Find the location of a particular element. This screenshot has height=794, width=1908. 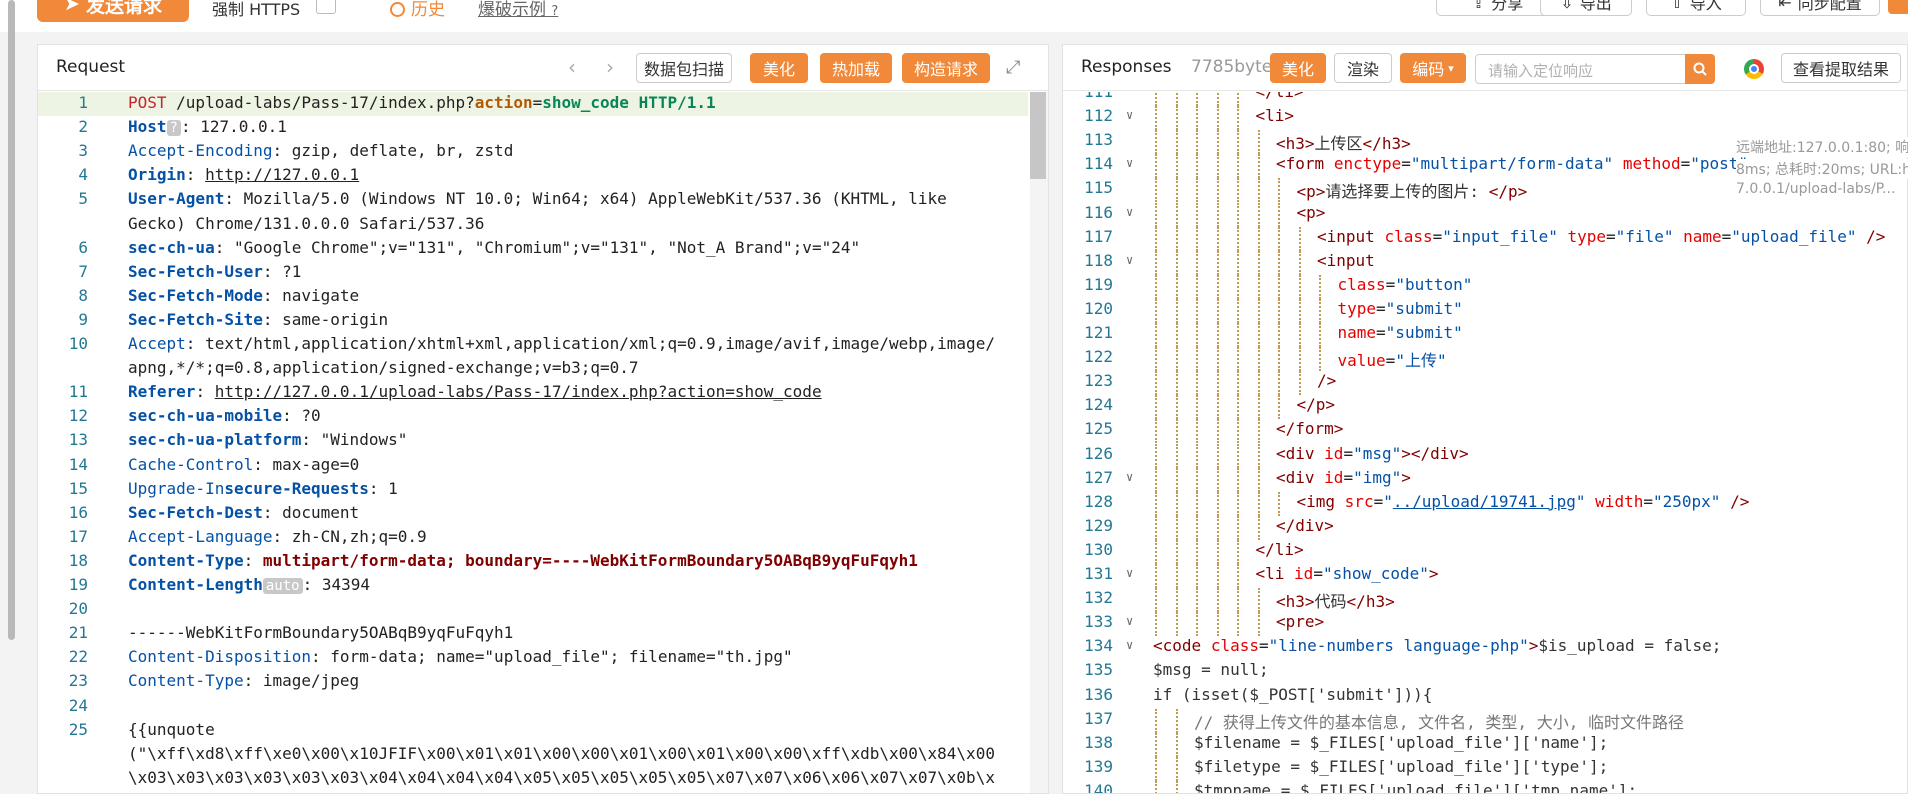

chevron-down-icon: ▾ is located at coordinates (1451, 68).